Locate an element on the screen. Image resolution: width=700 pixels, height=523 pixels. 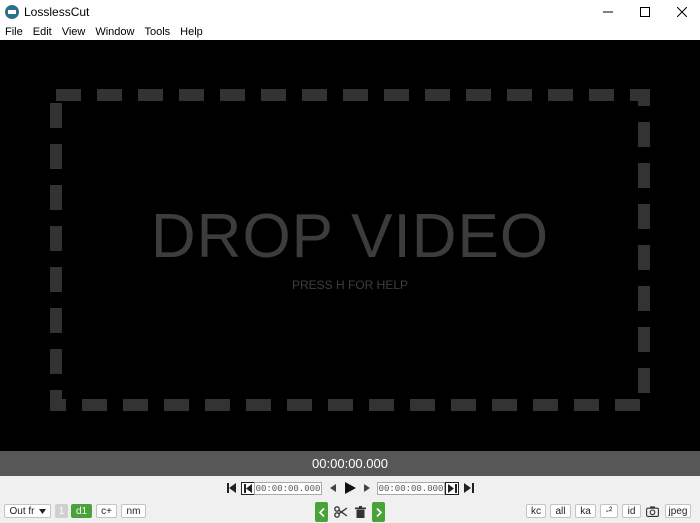
next-frame-button is located at coordinates (367, 488).